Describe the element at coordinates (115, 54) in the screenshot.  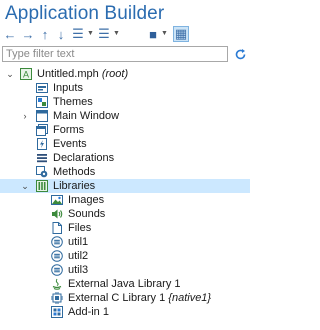
I see `filter-input` at that location.